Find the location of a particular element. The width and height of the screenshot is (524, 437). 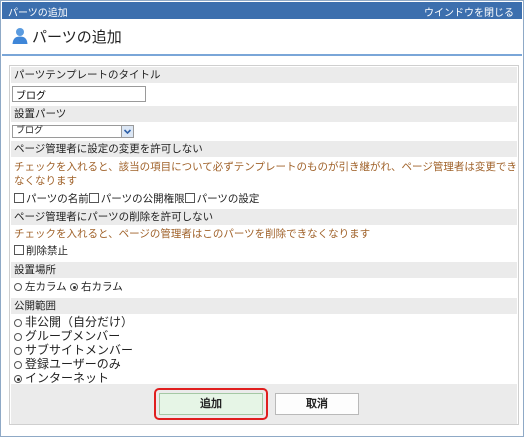

visibility-label: 公開範囲 is located at coordinates (264, 306).